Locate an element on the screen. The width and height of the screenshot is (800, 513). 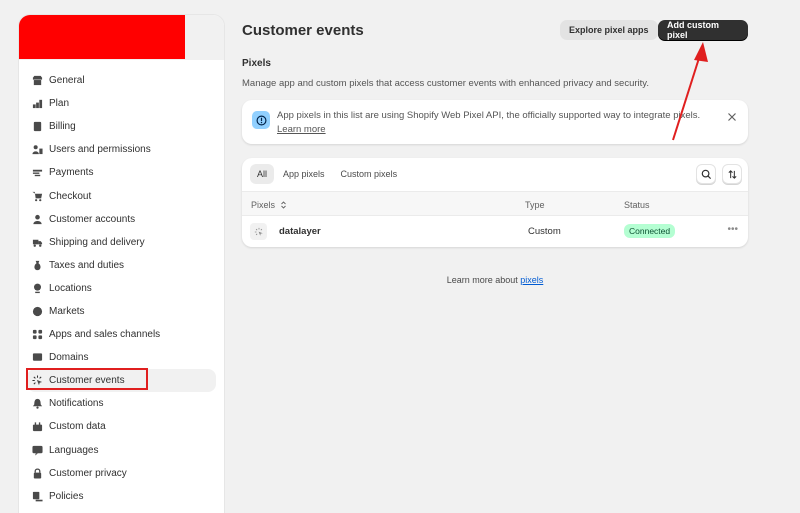
sidebar-item-customer-privacy: Customer privacy is located at coordinates (117, 473).